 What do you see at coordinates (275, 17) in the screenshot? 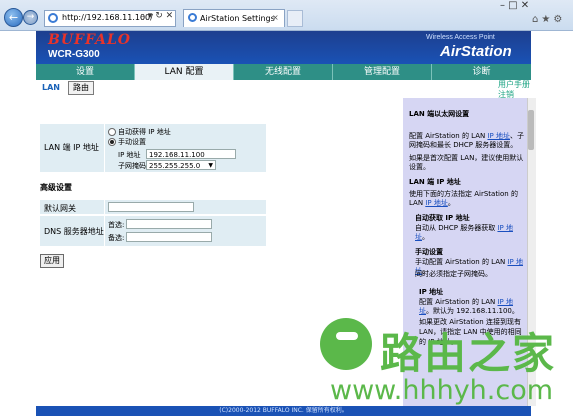
I see `tab-close-icon: ×` at bounding box center [275, 17].